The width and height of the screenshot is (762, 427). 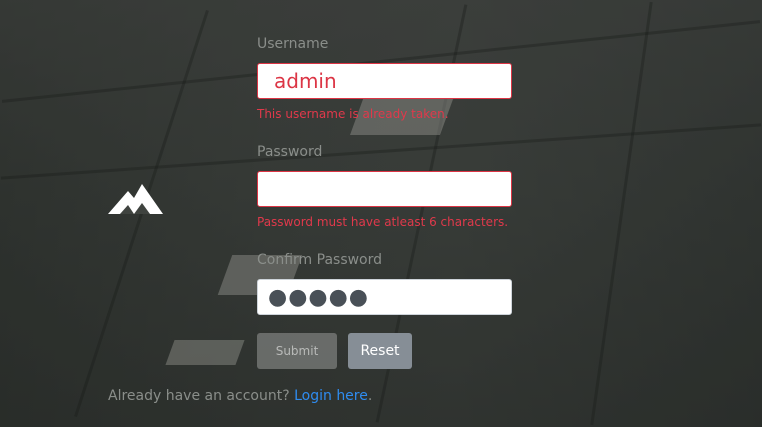 I want to click on login-prompt-text: Already have an account?, so click(x=199, y=396).